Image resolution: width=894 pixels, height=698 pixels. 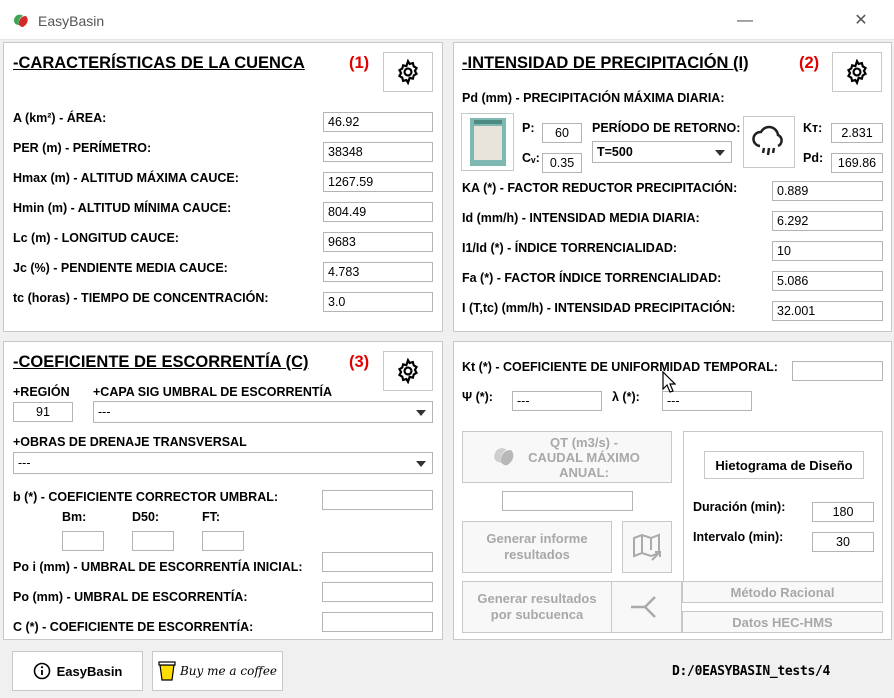 What do you see at coordinates (528, 128) in the screenshot?
I see `p-label: P:` at bounding box center [528, 128].